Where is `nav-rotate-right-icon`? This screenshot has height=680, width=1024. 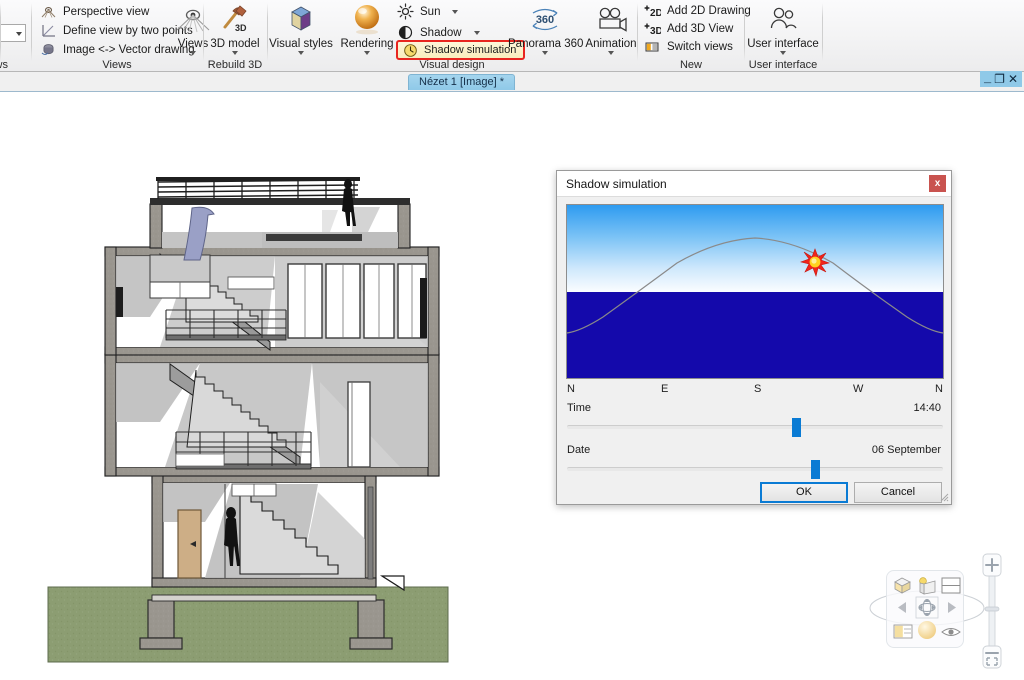
nav-rotate-right-icon is located at coordinates (951, 607).